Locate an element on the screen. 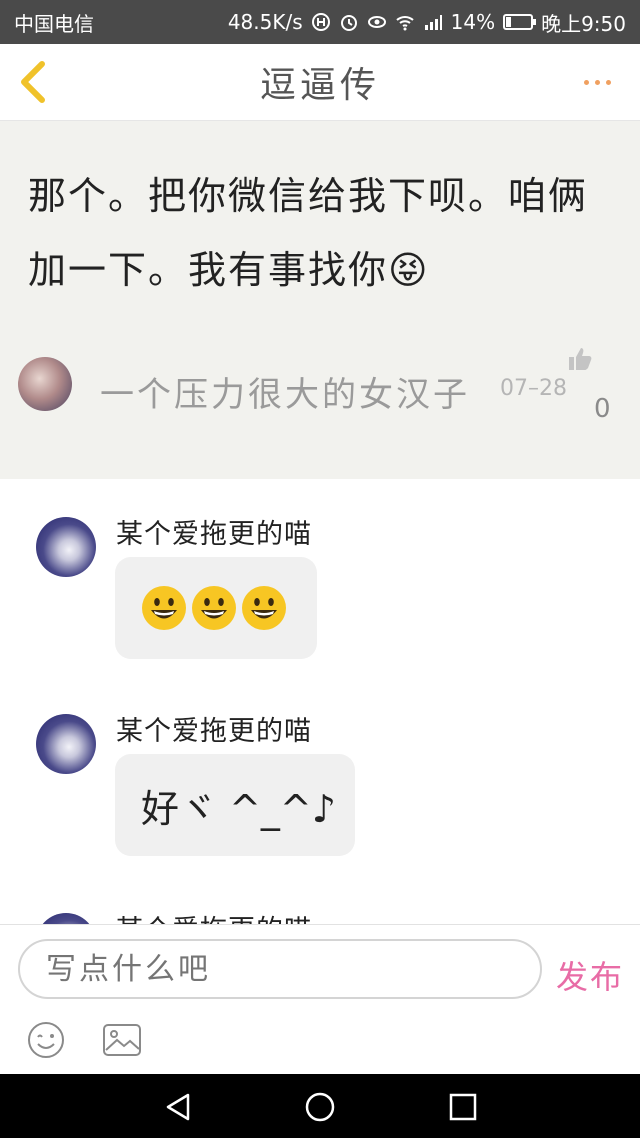  carrier-label: 中国电信 is located at coordinates (54, 23).